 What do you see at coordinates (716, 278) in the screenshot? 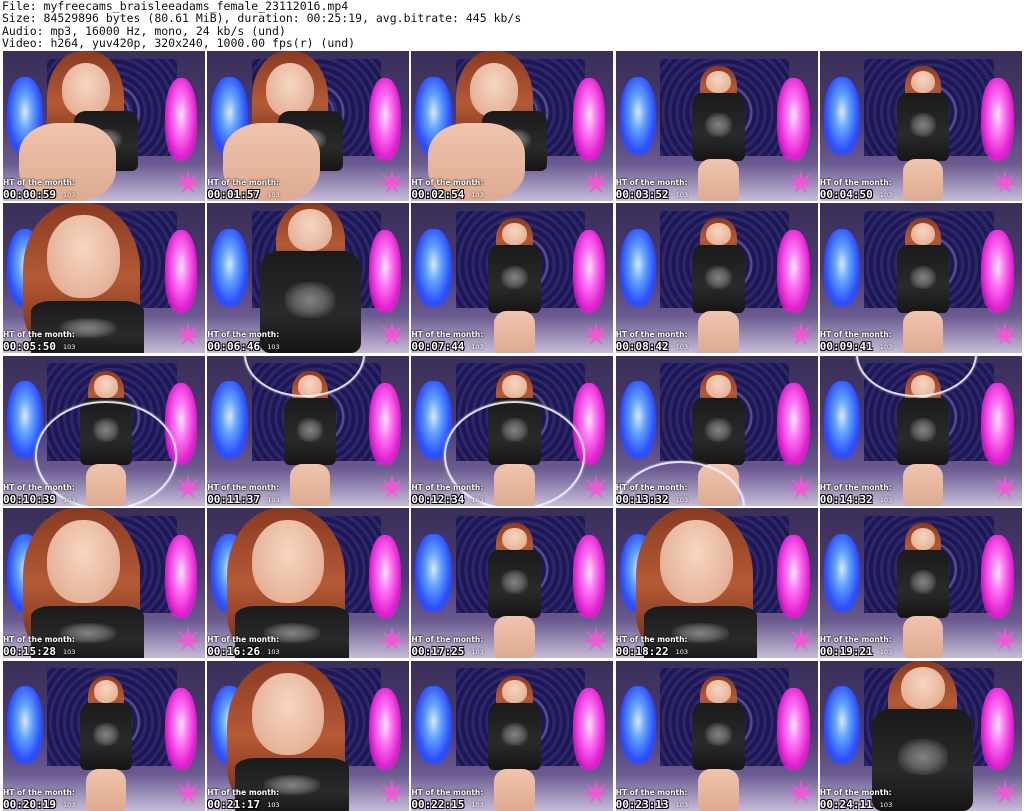
I see `video-thumbnail: HT of the month: 103 00:08:42` at bounding box center [716, 278].